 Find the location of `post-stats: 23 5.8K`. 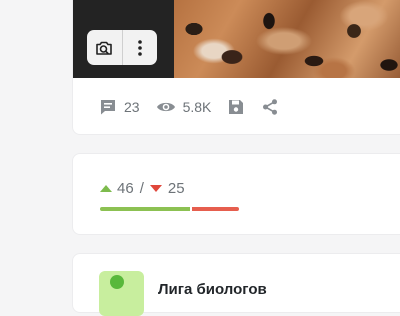

post-stats: 23 5.8K is located at coordinates (197, 107).